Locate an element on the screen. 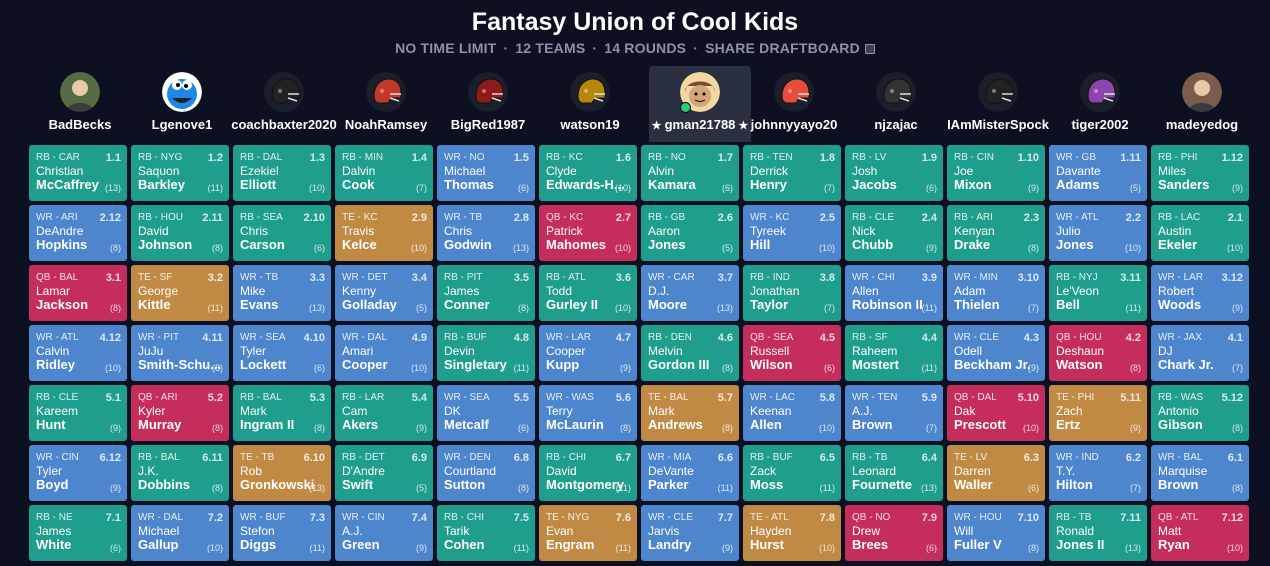 The width and height of the screenshot is (1270, 566). draft-pick-cell: TE - ATL 7.8 Hayden Hurst (10) is located at coordinates (792, 533).